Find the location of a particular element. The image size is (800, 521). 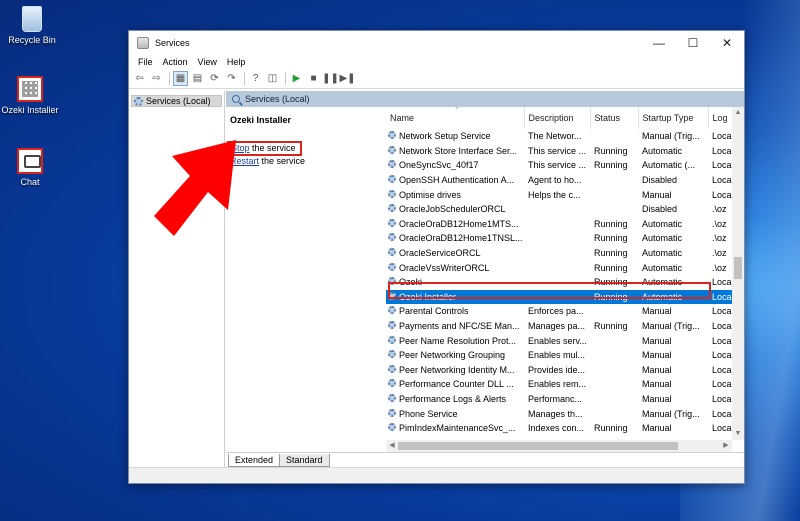

table-row: Ozeki Running Automatic Loca is located at coordinates (565, 282).